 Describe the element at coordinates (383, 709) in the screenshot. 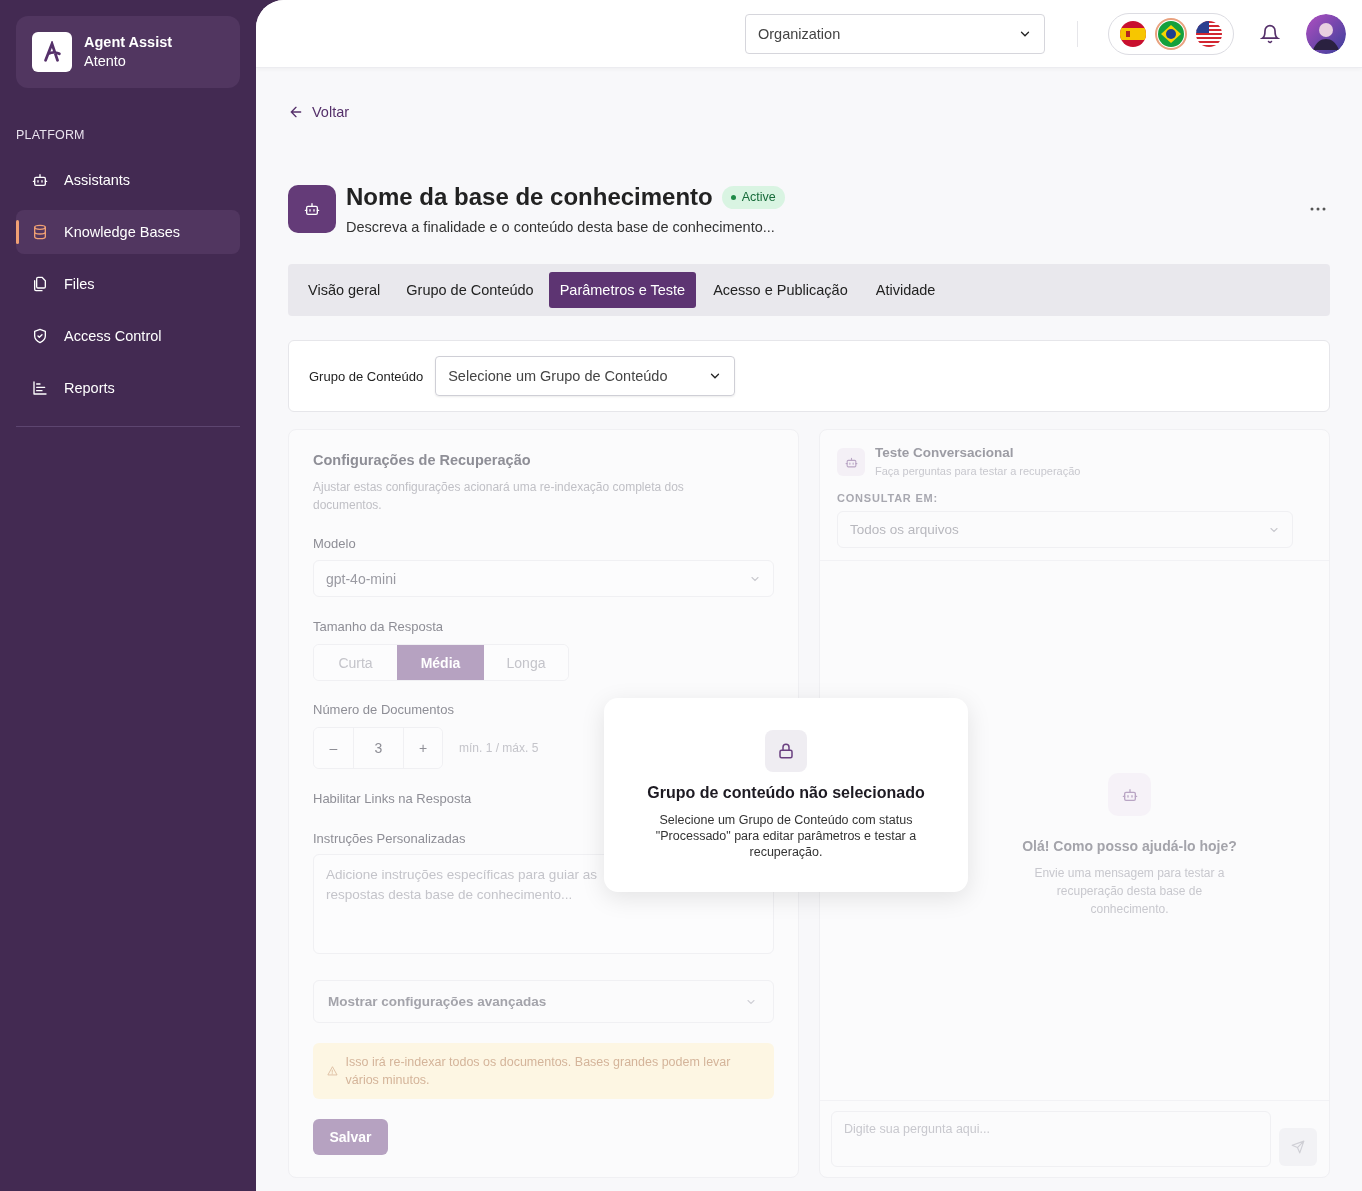

I see `field-label: Número de Documentos` at that location.